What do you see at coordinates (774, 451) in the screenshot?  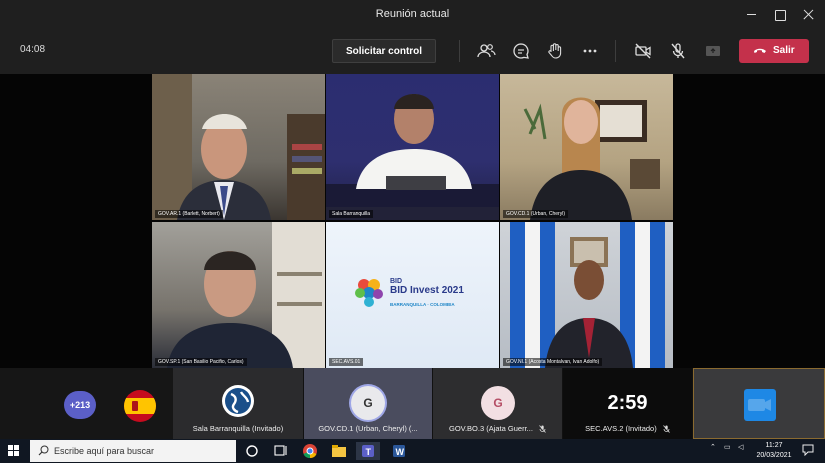 I see `taskbar-clock: 11:27 20/03/2021` at bounding box center [774, 451].